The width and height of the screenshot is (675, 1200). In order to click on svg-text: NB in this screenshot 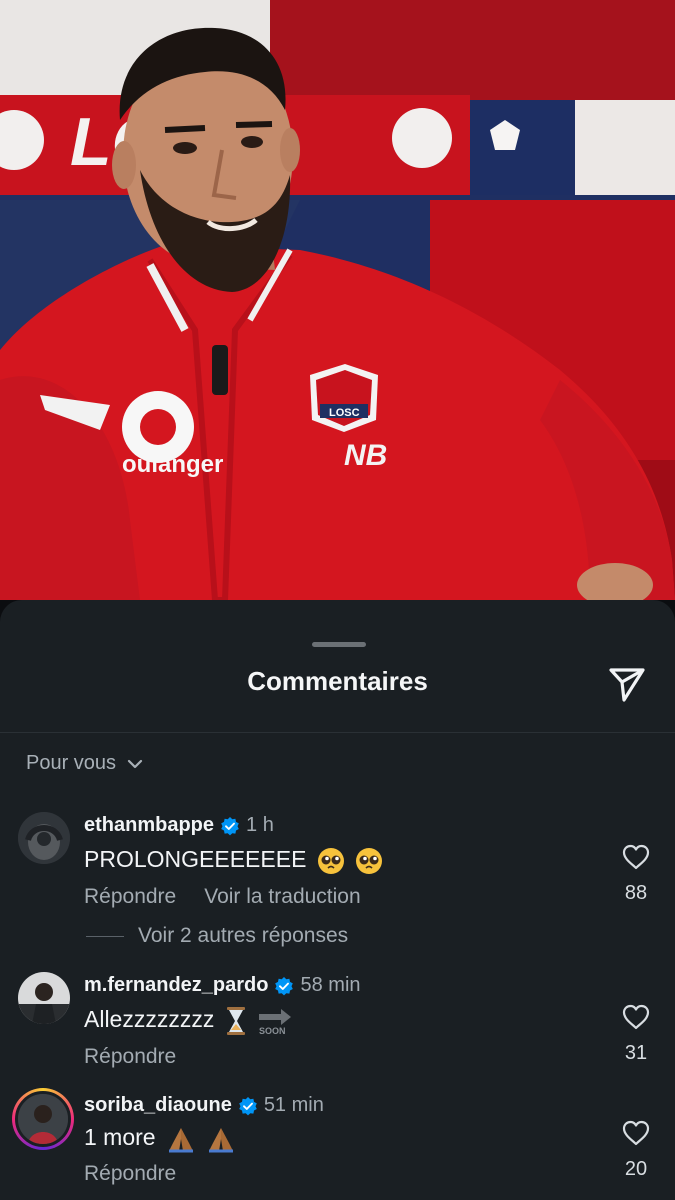, I will do `click(365, 455)`.